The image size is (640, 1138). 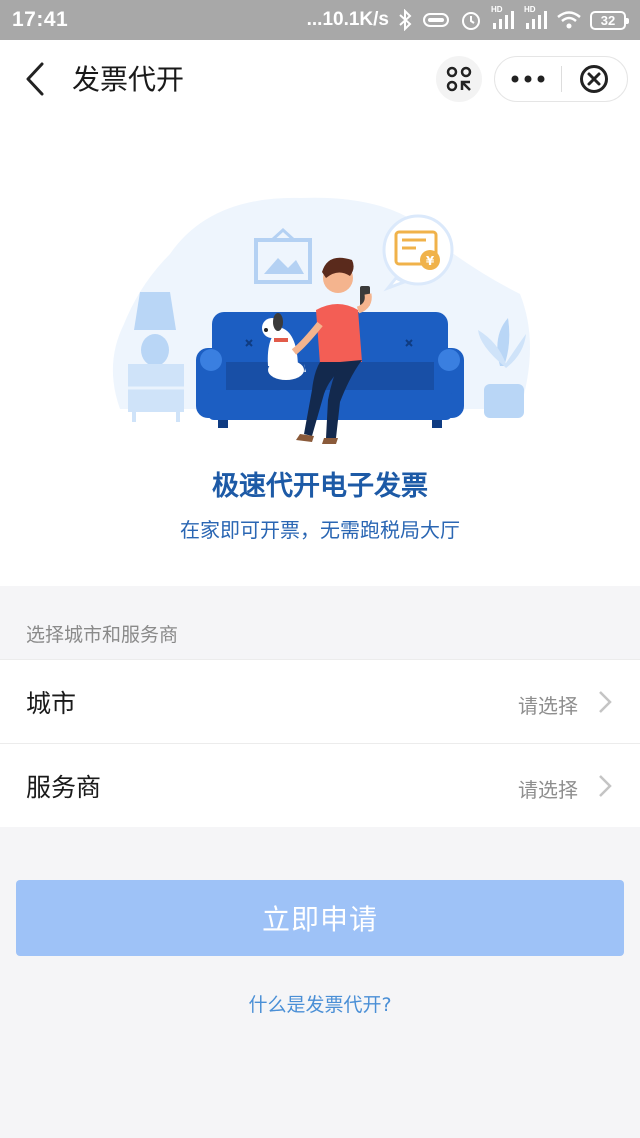 I want to click on battery-icon: 32, so click(x=609, y=20).